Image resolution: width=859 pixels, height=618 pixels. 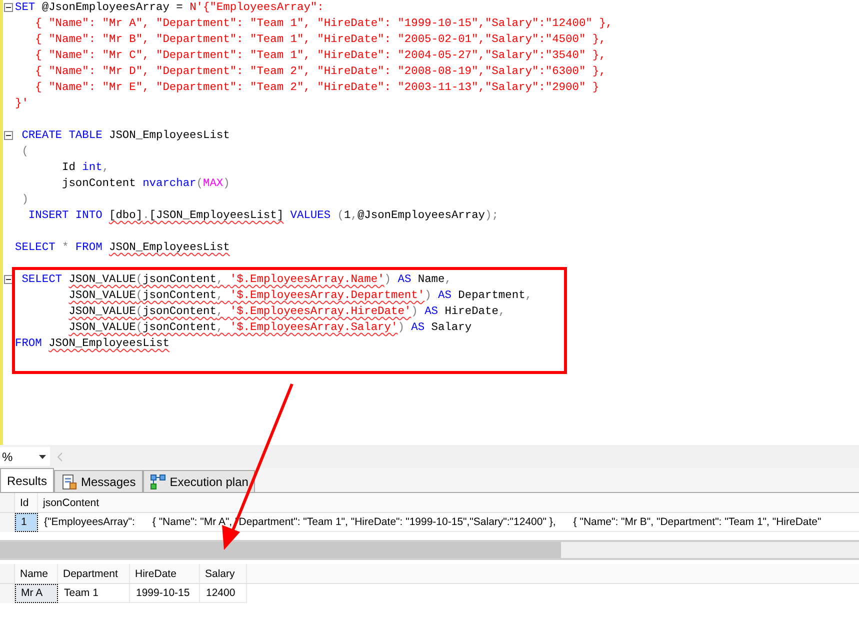 I want to click on column-header: HireDate, so click(x=165, y=573).